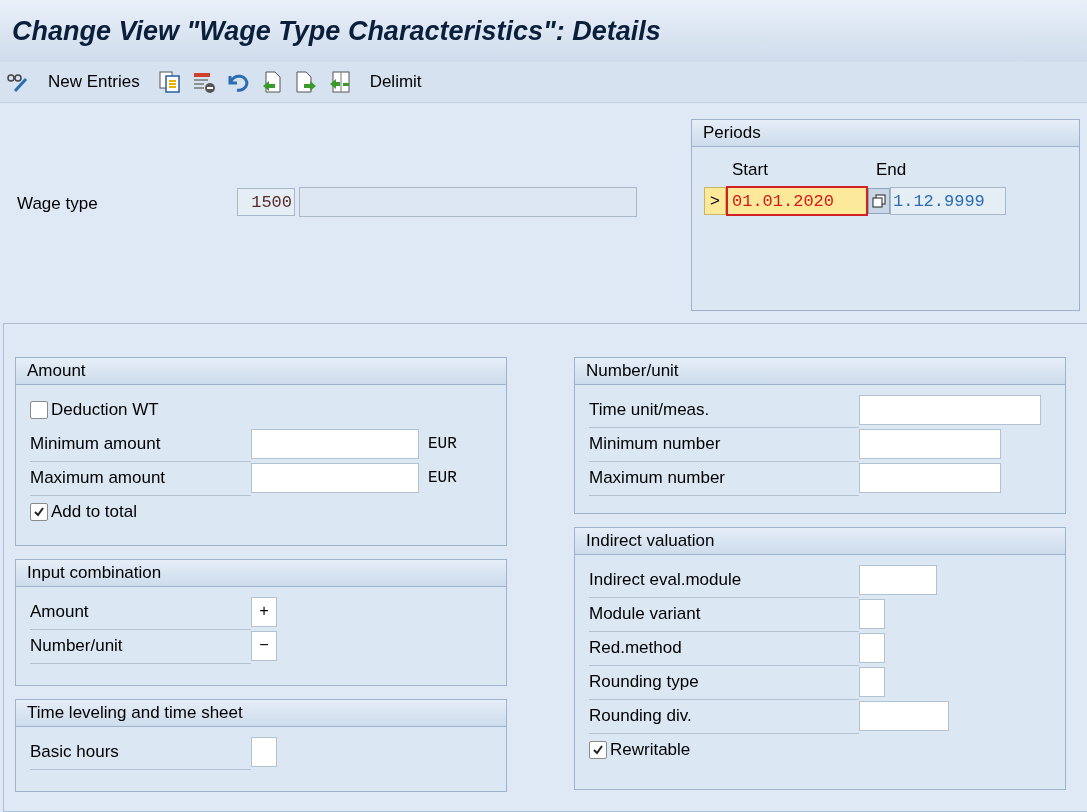 This screenshot has height=812, width=1087. Describe the element at coordinates (77, 645) in the screenshot. I see `field-label: Number/unit` at that location.